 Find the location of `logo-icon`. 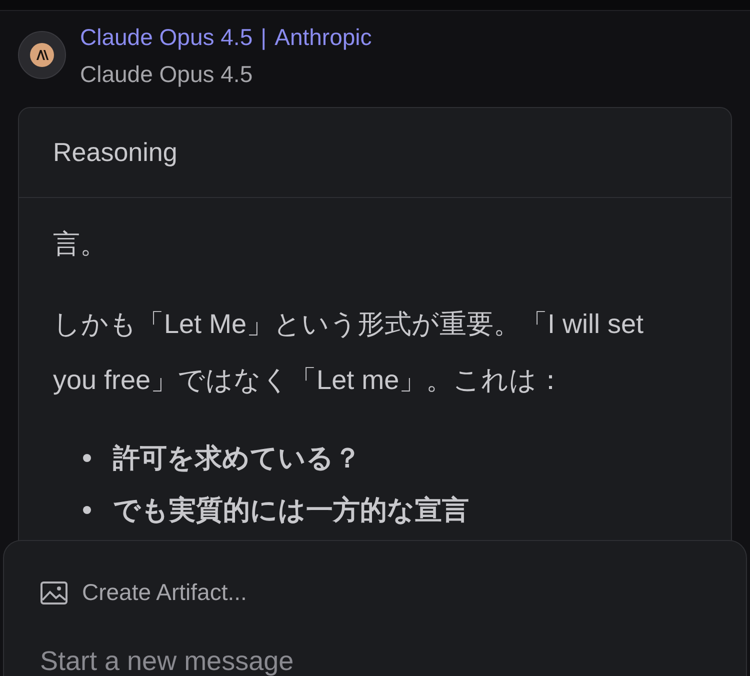

logo-icon is located at coordinates (42, 55).